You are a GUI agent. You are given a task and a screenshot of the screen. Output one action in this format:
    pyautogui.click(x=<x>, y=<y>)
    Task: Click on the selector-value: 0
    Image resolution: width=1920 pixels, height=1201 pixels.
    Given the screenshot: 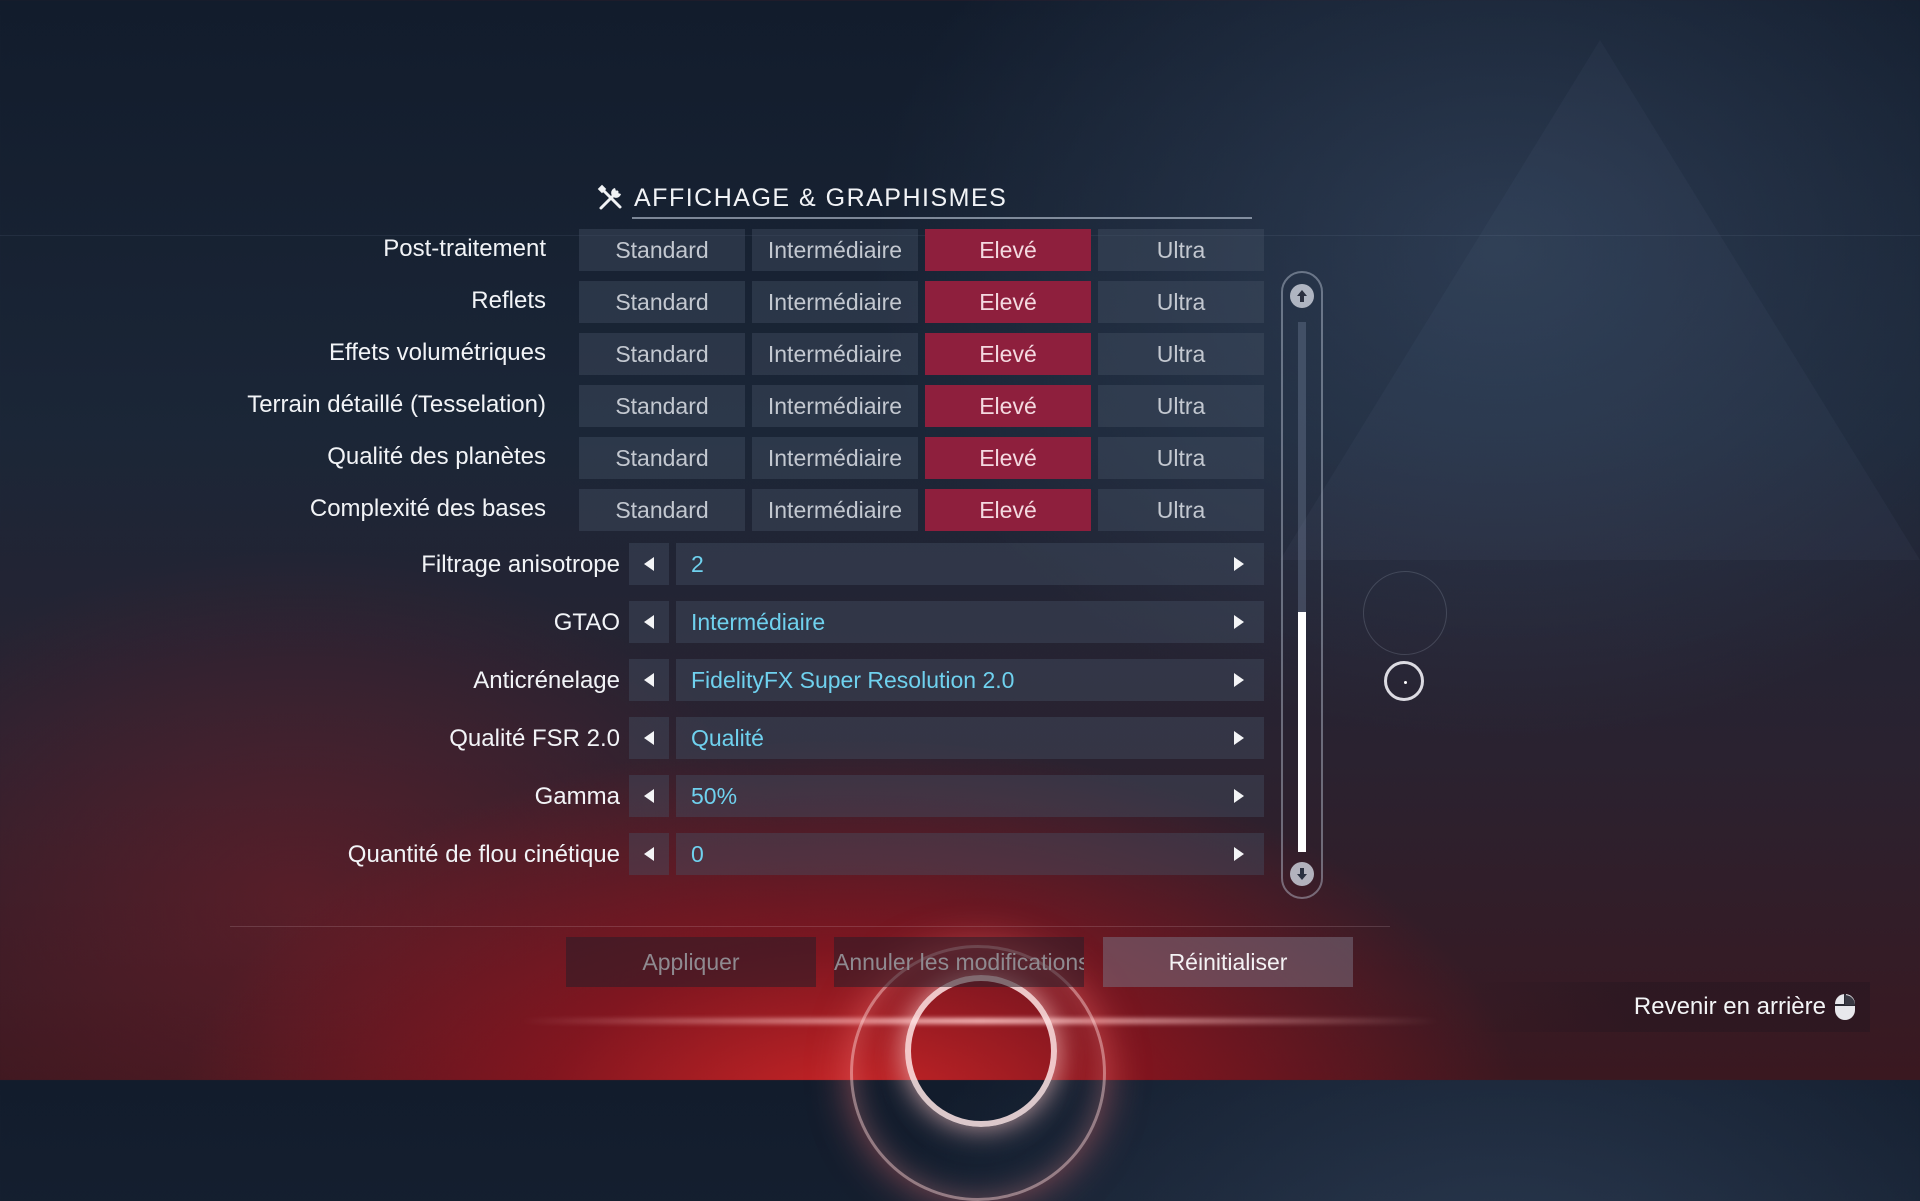 What is the action you would take?
    pyautogui.click(x=697, y=854)
    